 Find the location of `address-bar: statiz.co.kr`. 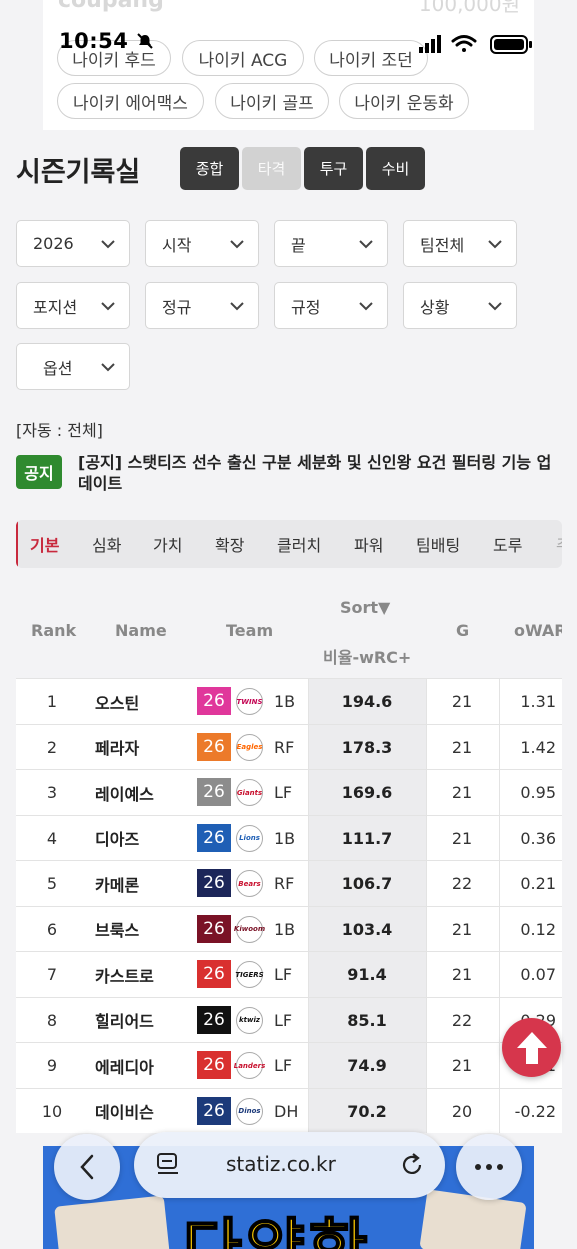

address-bar: statiz.co.kr is located at coordinates (289, 1165).